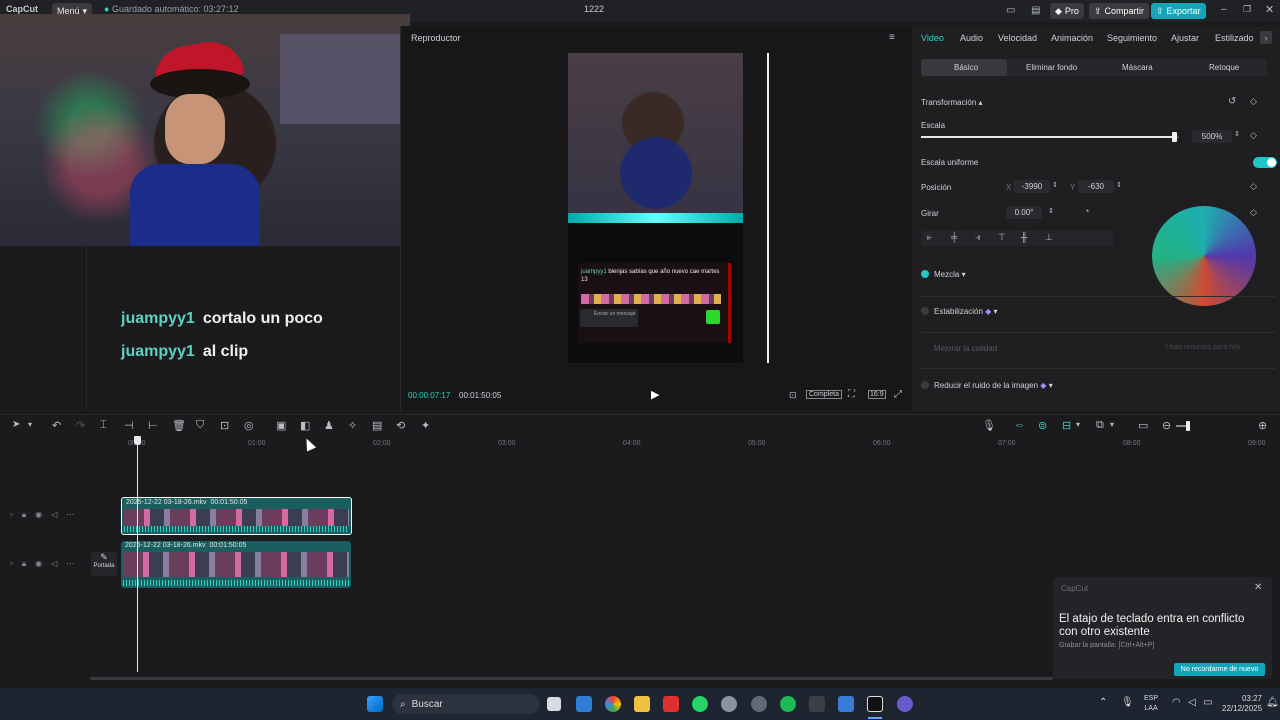 The height and width of the screenshot is (720, 1280). Describe the element at coordinates (129, 425) in the screenshot. I see `split-left-icon: ⊣` at that location.